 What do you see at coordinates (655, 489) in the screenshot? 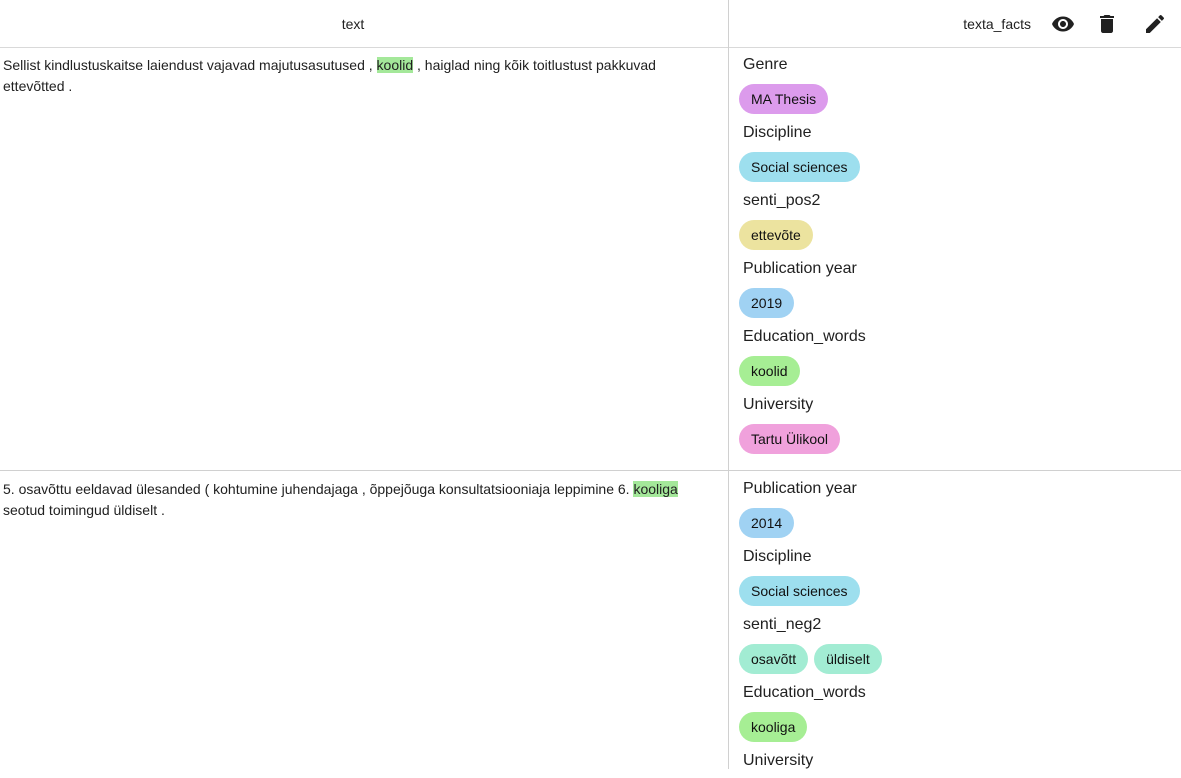
I see `highlighted-fact: kooliga` at bounding box center [655, 489].